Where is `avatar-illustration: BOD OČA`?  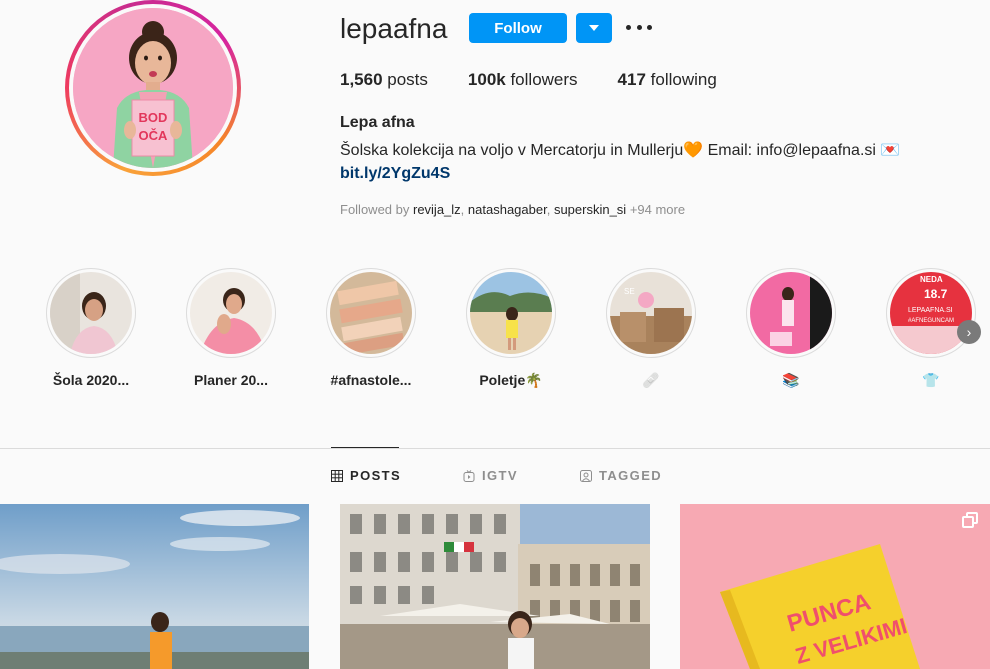 avatar-illustration: BOD OČA is located at coordinates (153, 88).